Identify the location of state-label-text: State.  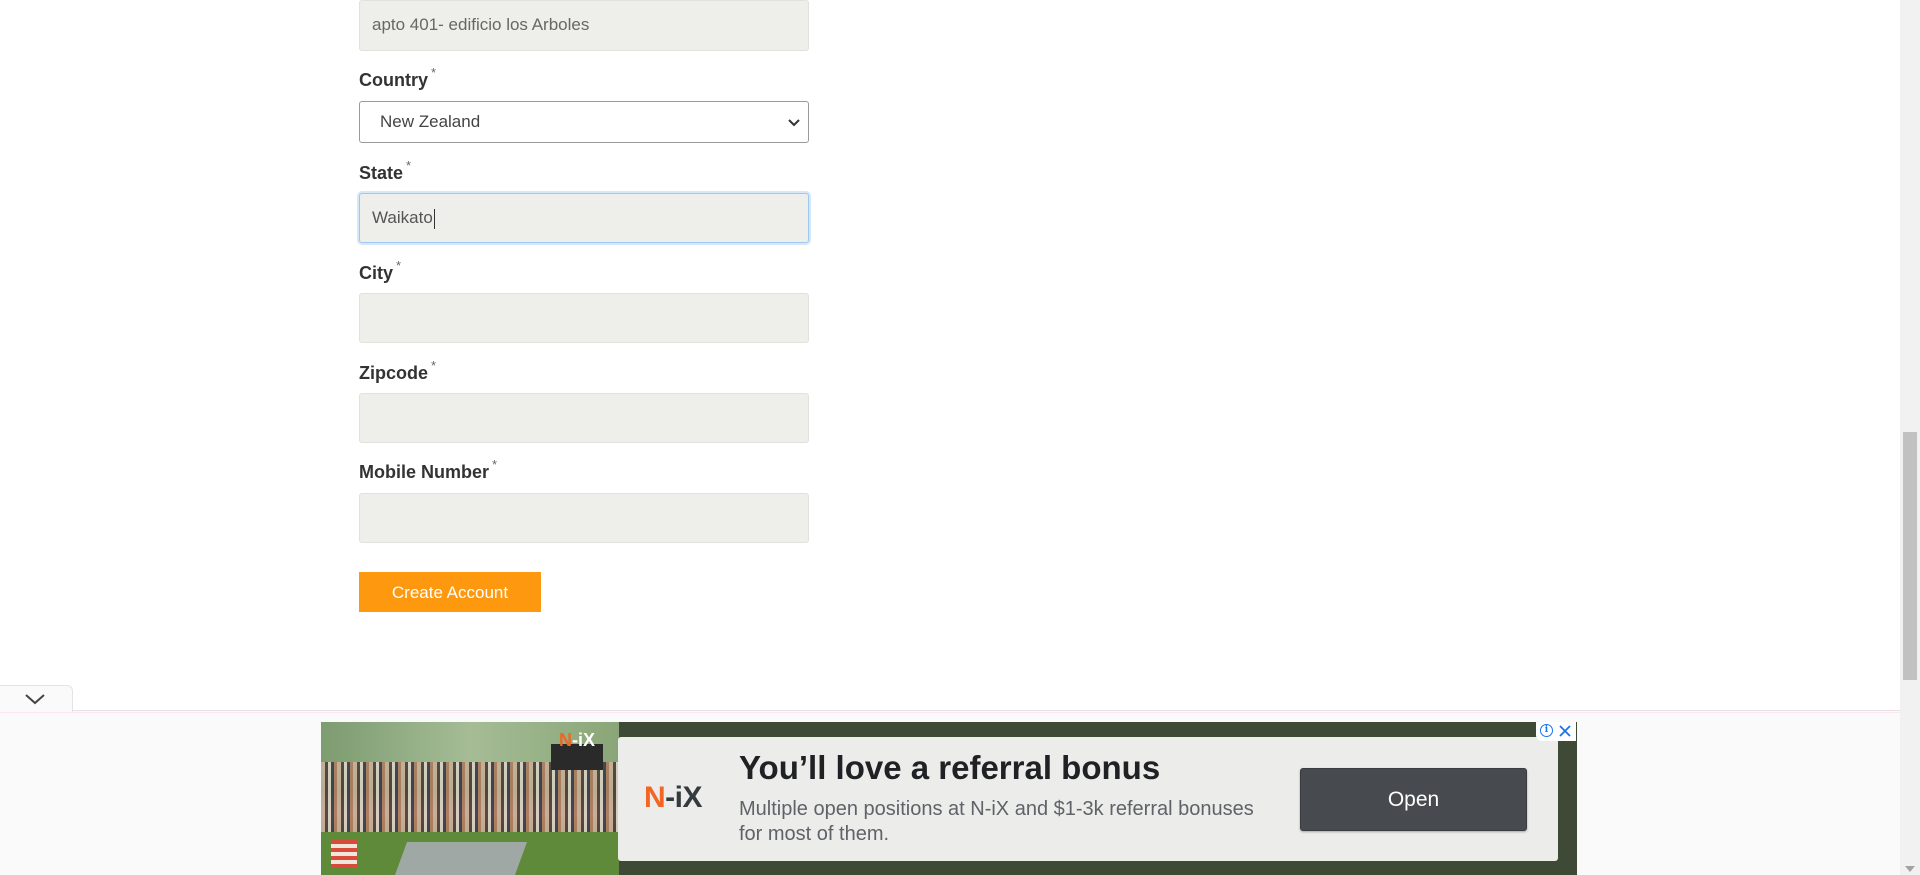
(381, 173).